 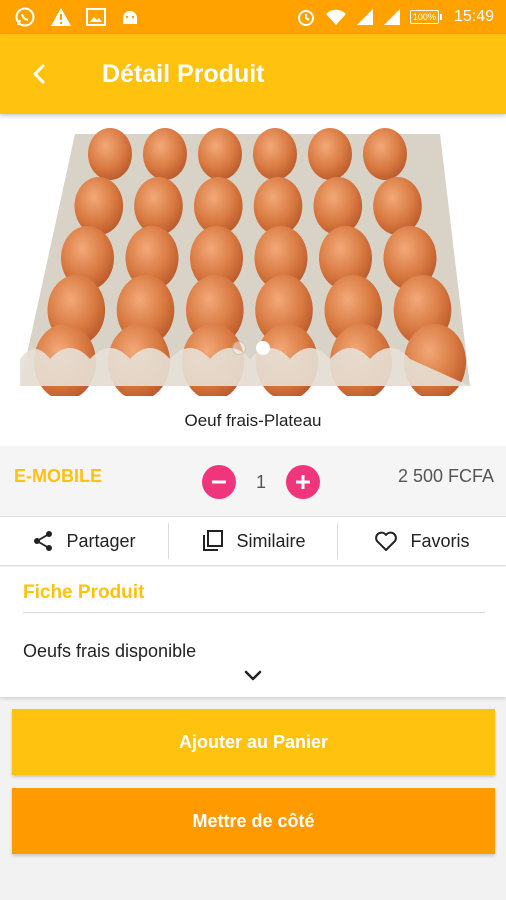 I want to click on product-sheet-title: Fiche Produit, so click(x=84, y=592).